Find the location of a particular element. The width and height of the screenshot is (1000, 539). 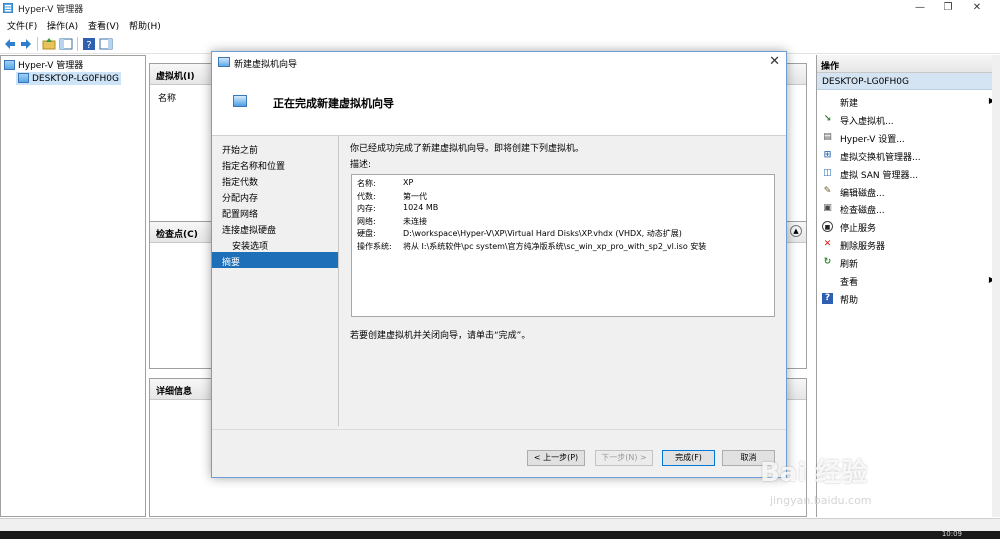

finish-button: 完成(F) is located at coordinates (688, 458).